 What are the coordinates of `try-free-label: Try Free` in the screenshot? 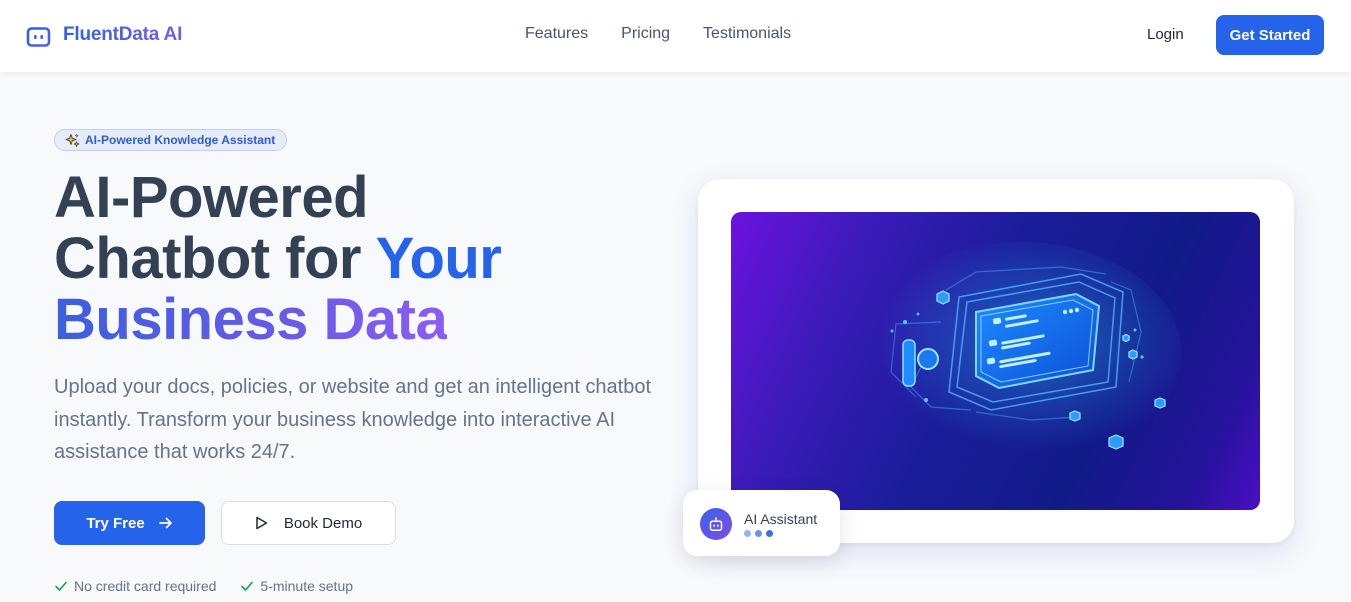 It's located at (115, 523).